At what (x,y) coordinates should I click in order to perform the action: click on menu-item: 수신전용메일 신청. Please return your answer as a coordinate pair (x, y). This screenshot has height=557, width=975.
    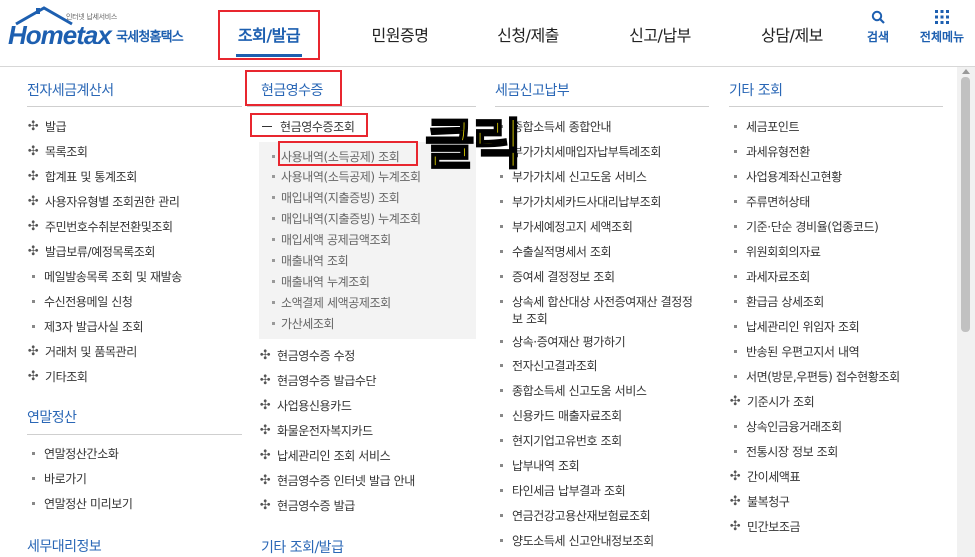
    Looking at the image, I should click on (80, 301).